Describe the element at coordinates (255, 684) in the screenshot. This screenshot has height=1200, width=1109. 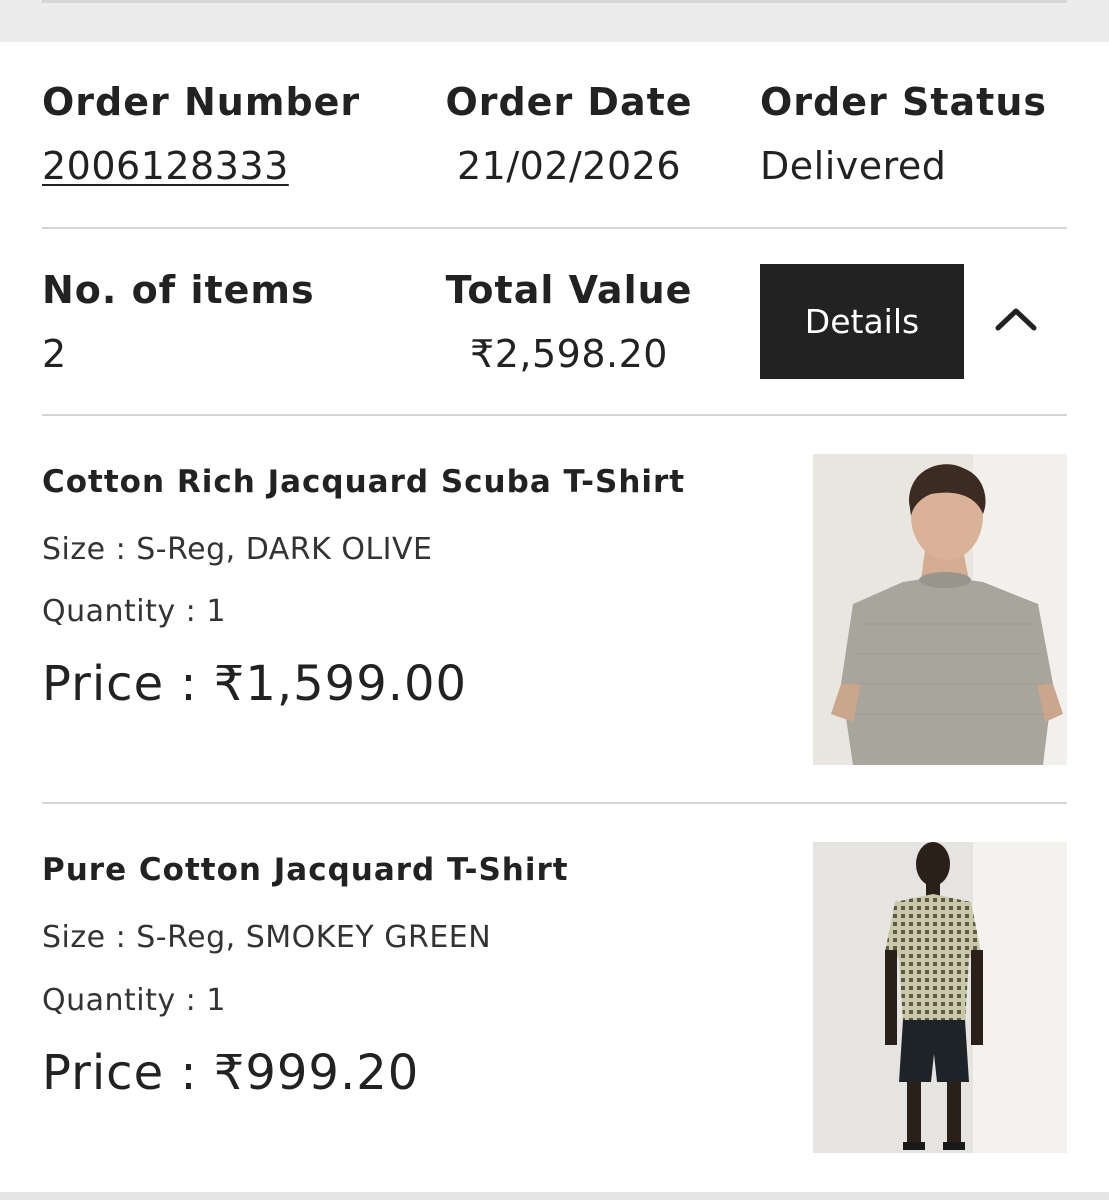
I see `item-price: Price : ₹1,599.00` at that location.